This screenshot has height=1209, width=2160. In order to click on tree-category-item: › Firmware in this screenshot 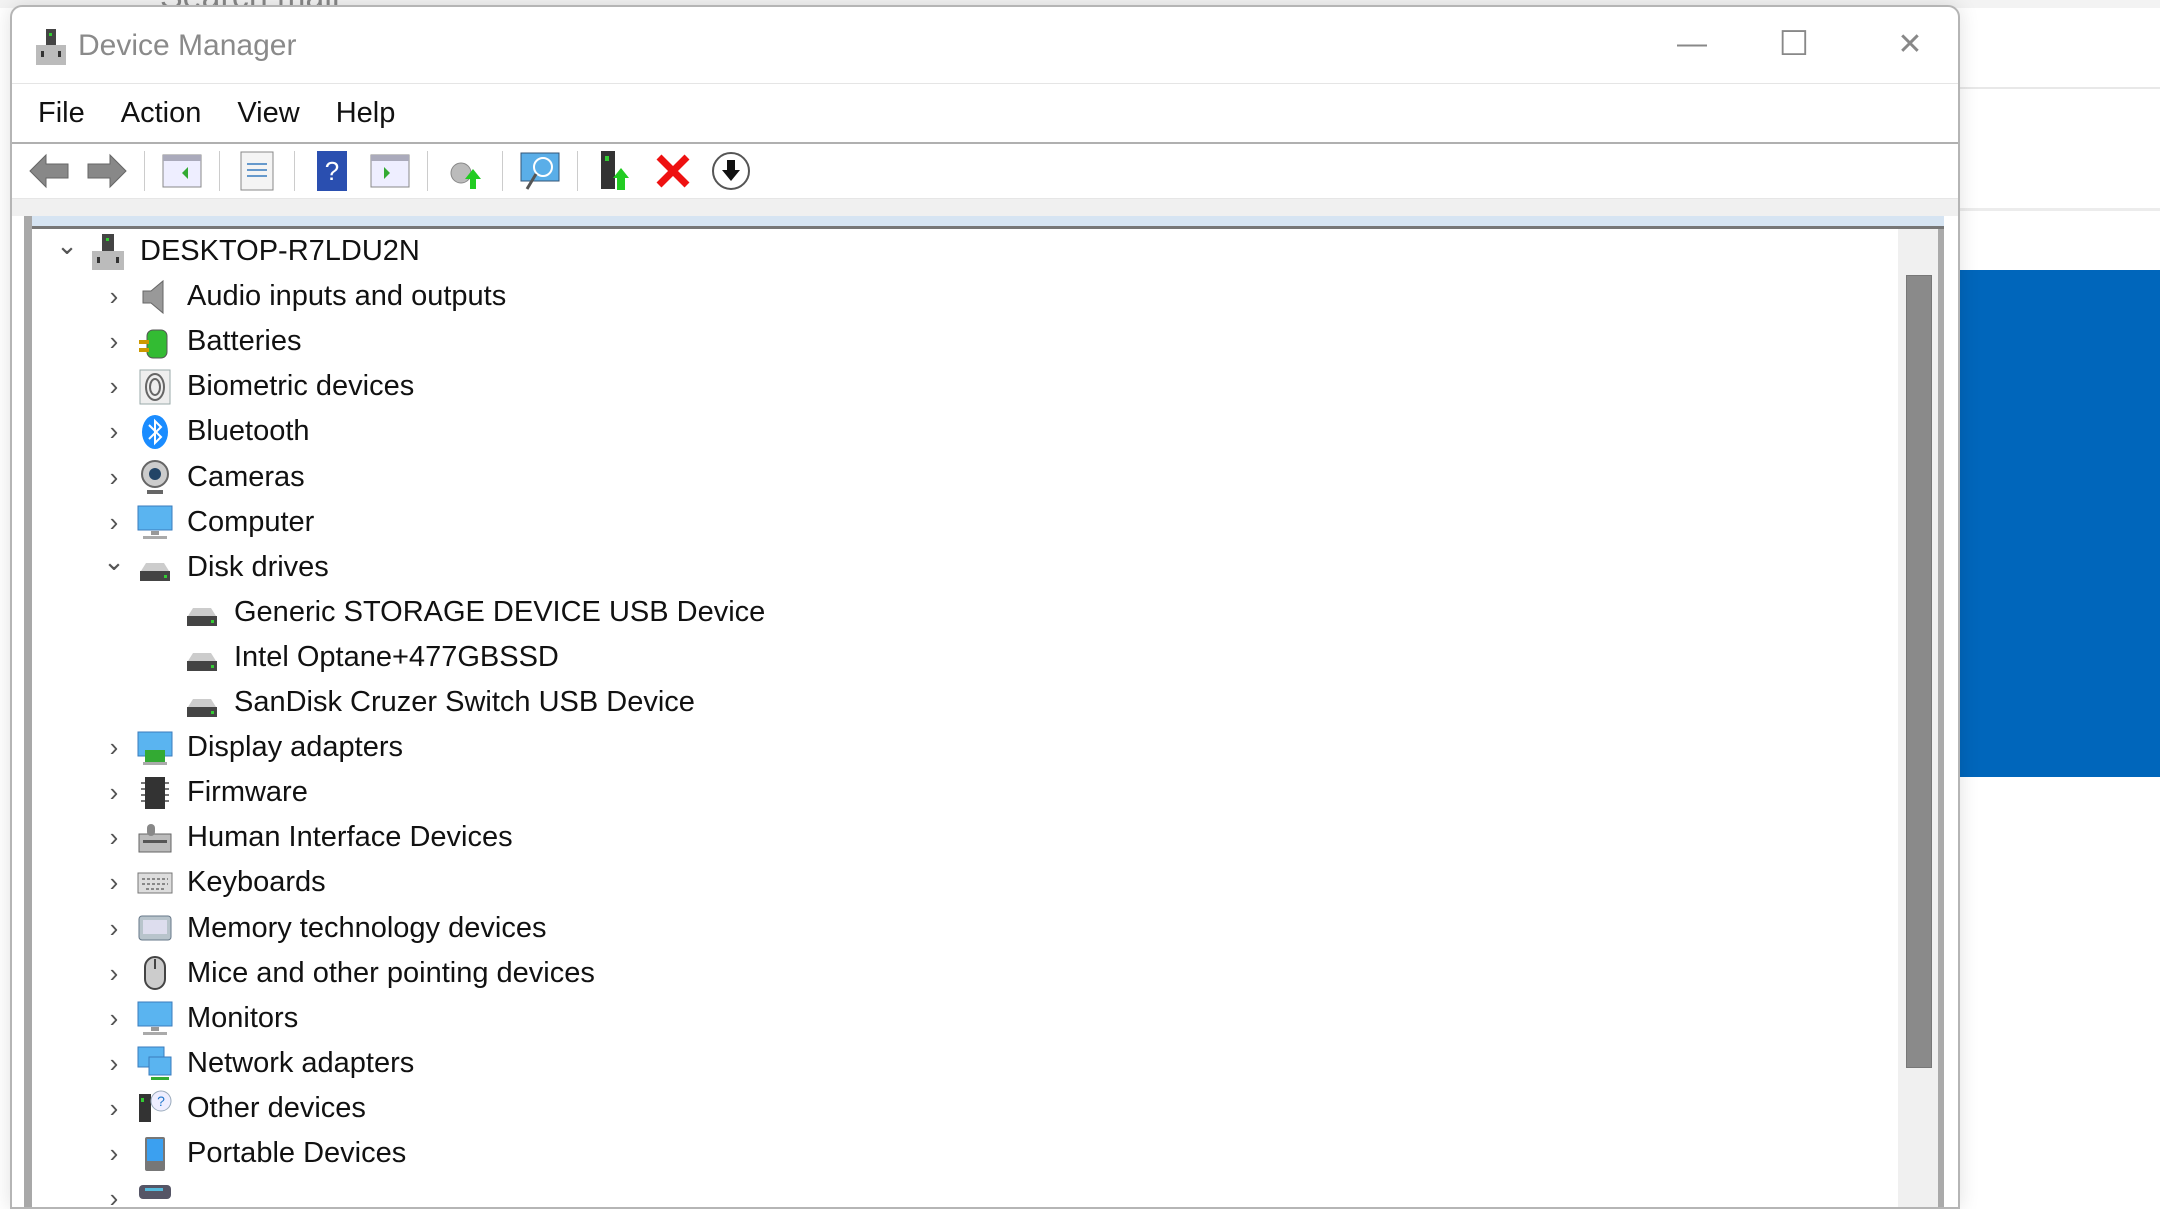, I will do `click(203, 792)`.